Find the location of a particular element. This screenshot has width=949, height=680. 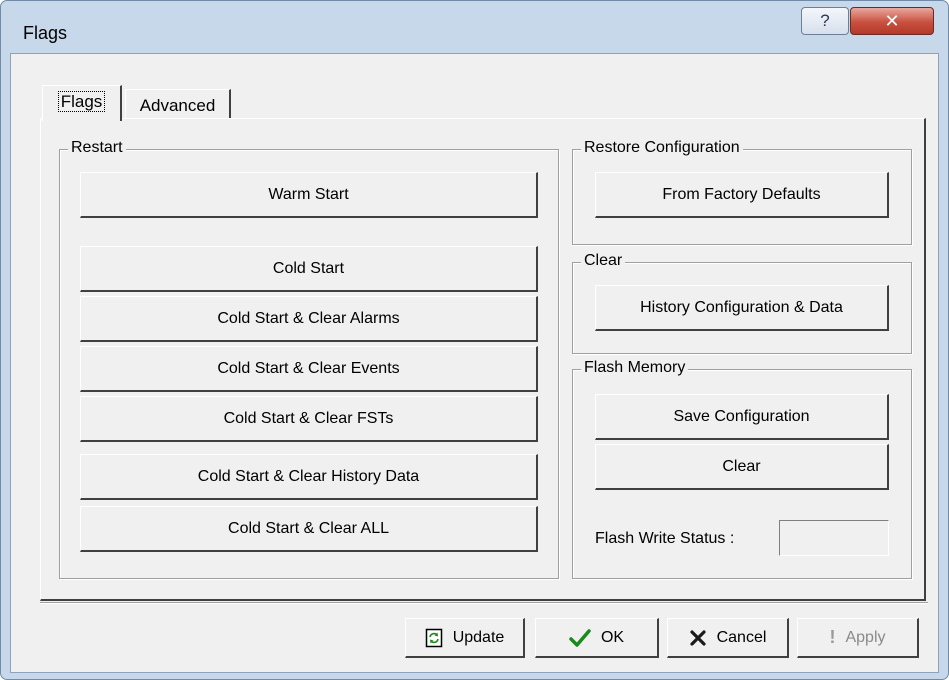

flash-clear-button: Clear is located at coordinates (742, 467).